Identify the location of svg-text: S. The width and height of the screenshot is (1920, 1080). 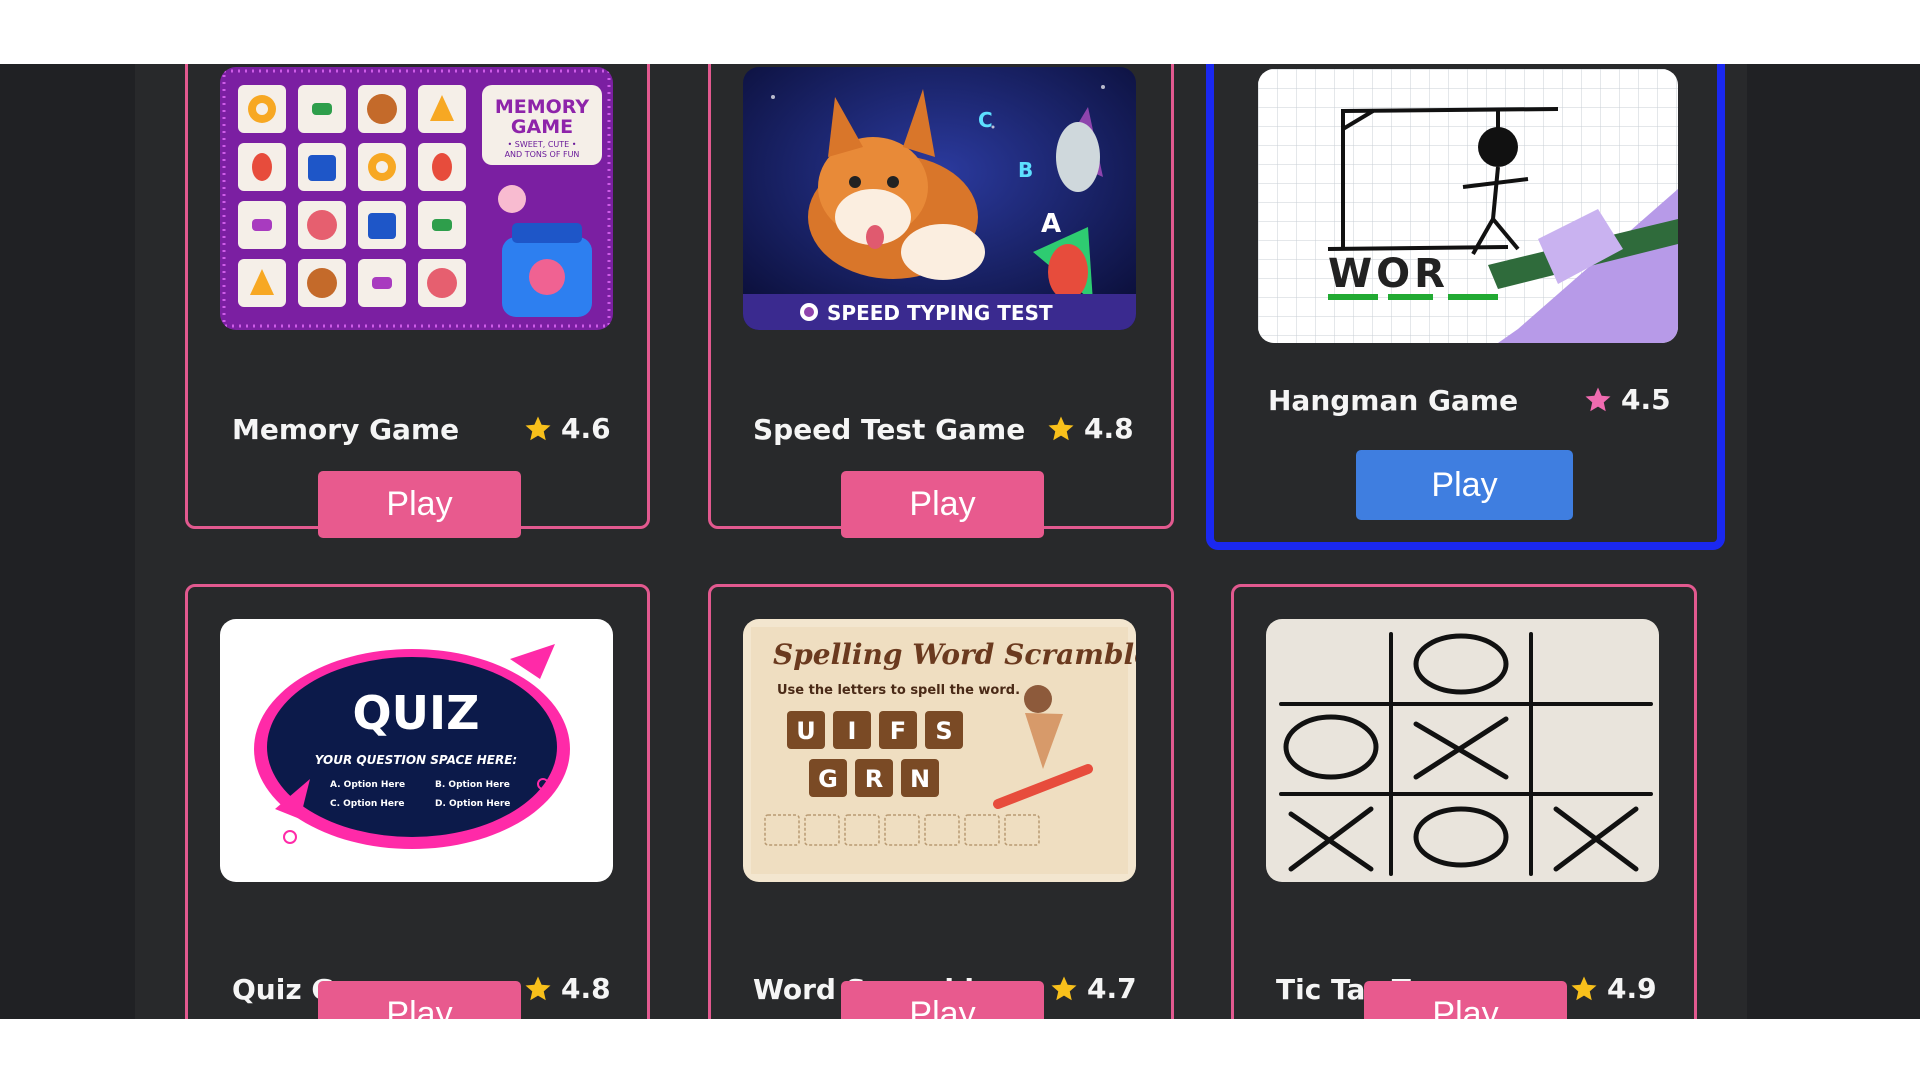
(943, 731).